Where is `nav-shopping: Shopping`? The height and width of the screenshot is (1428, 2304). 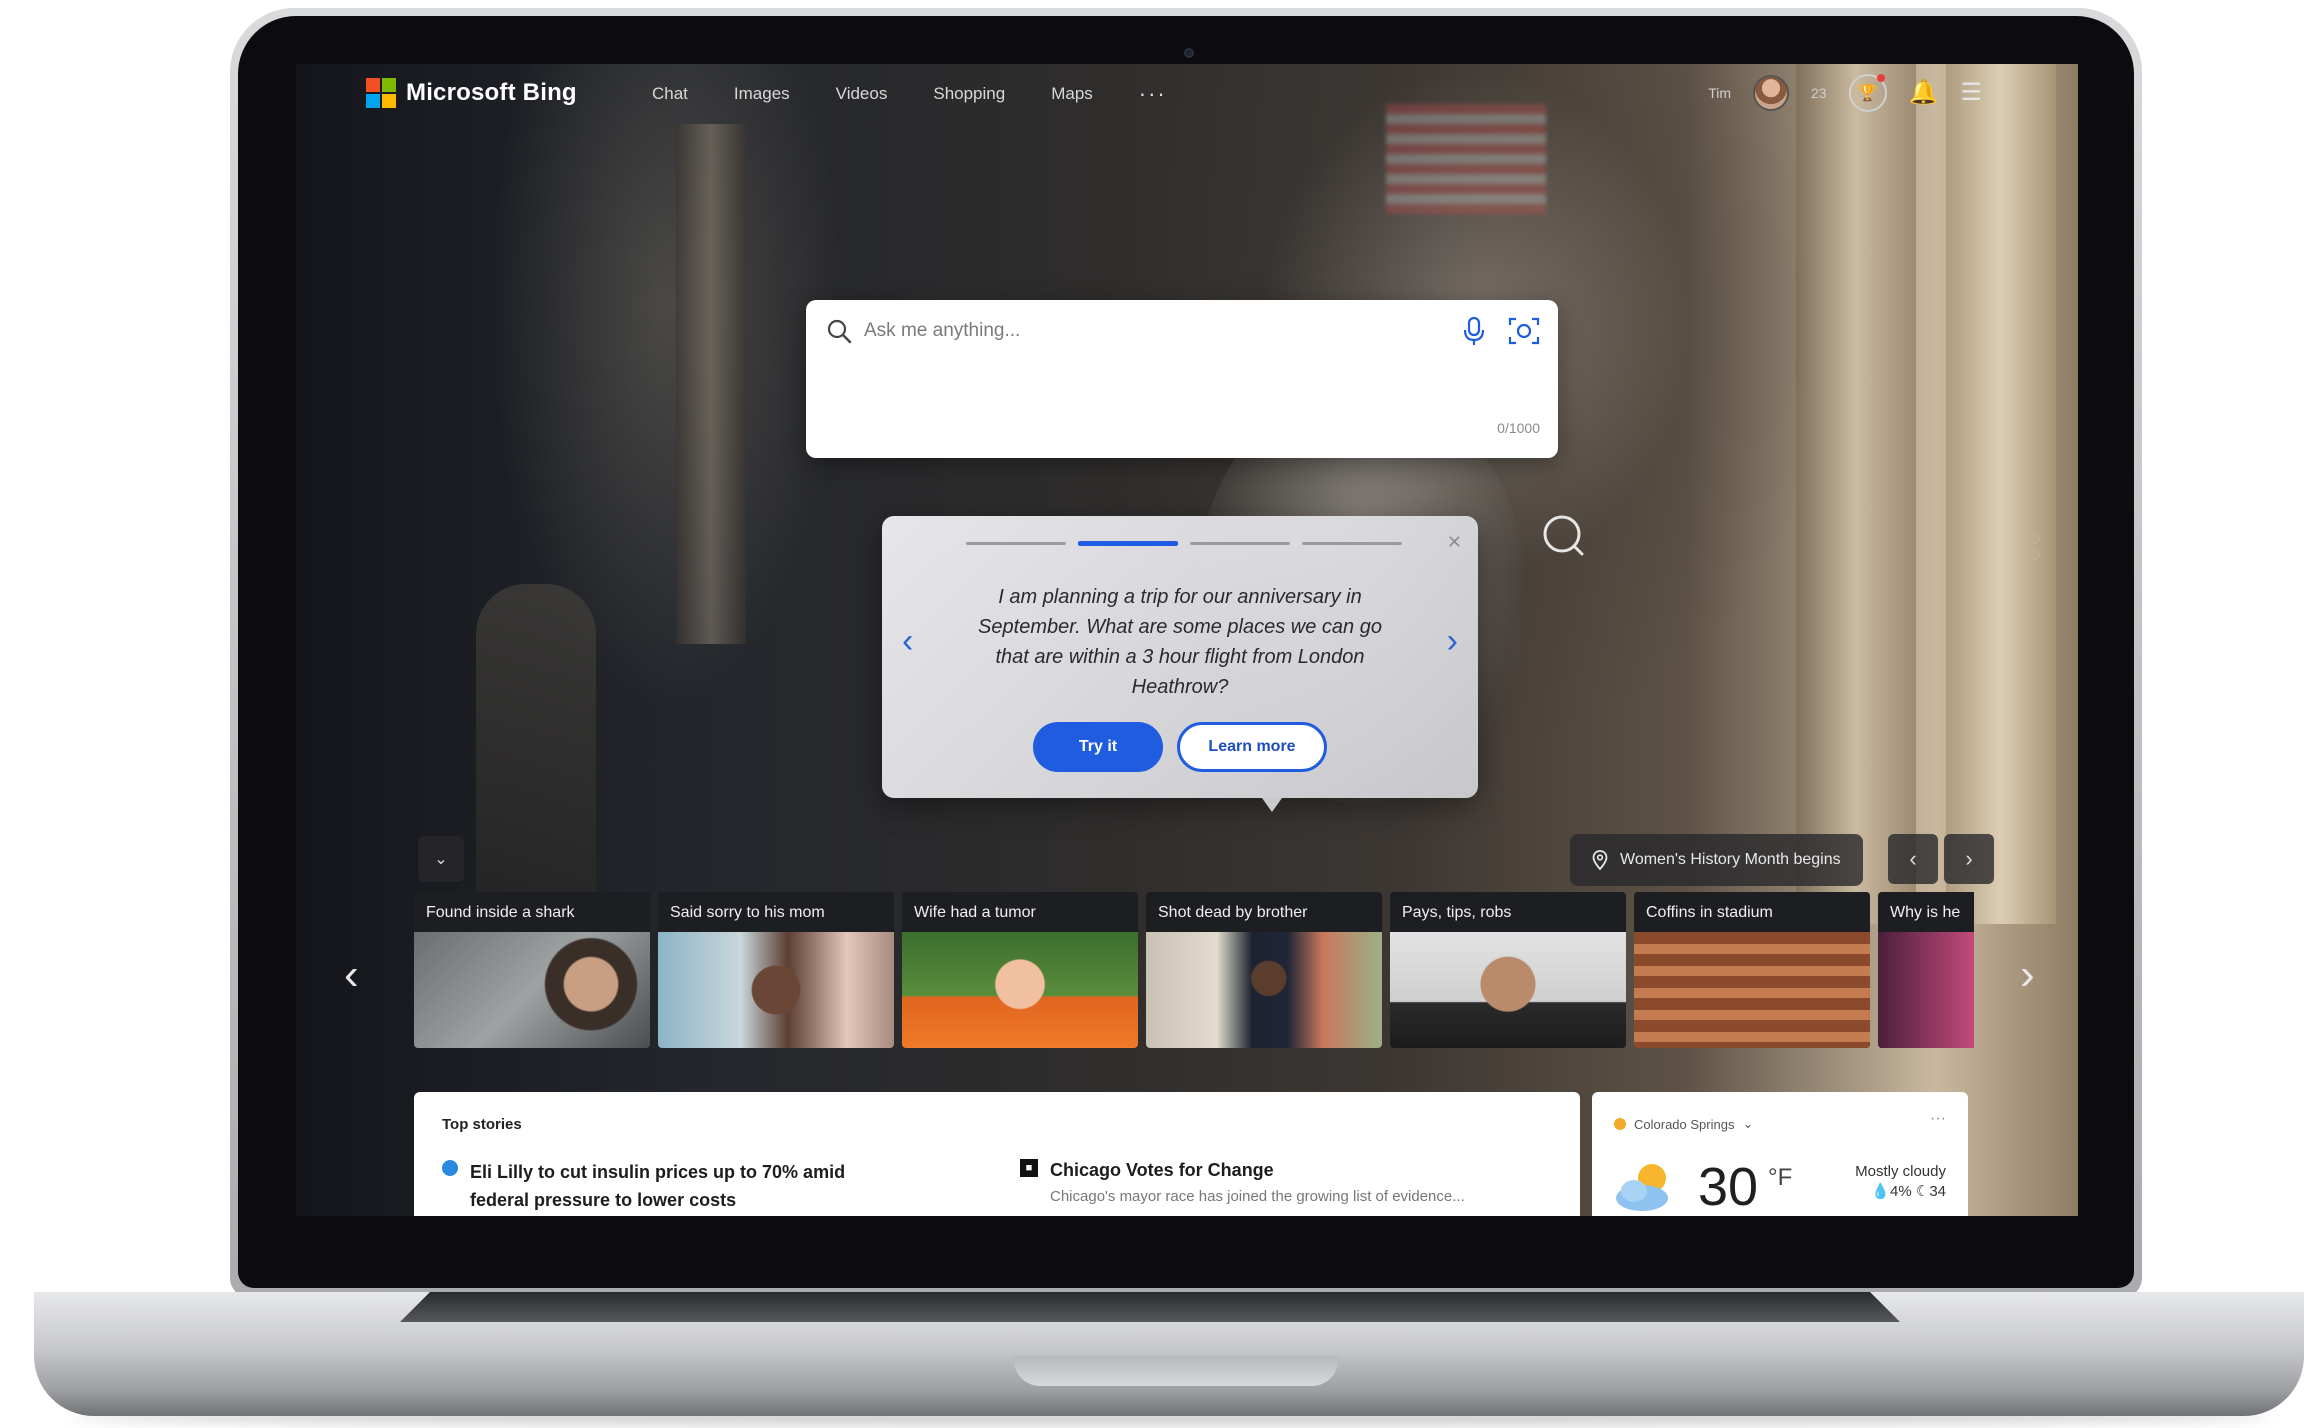
nav-shopping: Shopping is located at coordinates (969, 94).